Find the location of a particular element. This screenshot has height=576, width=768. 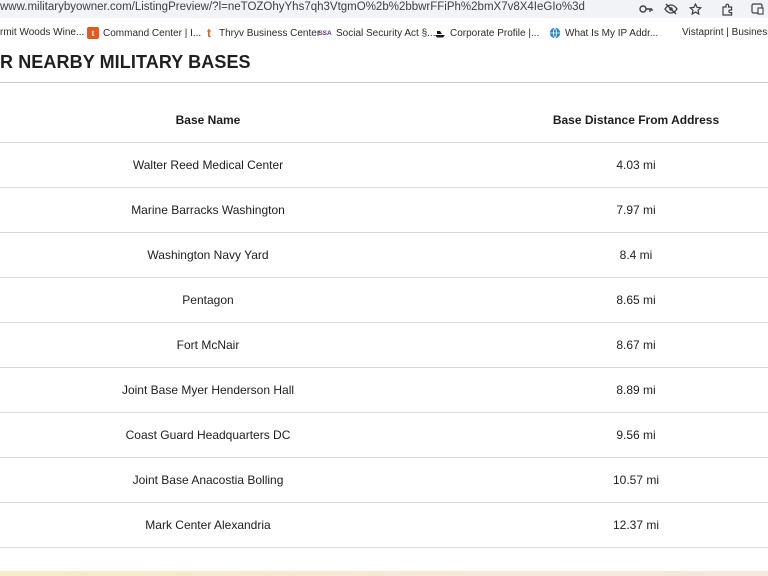

table-row: Pentagon 8.65 mi is located at coordinates (384, 300).